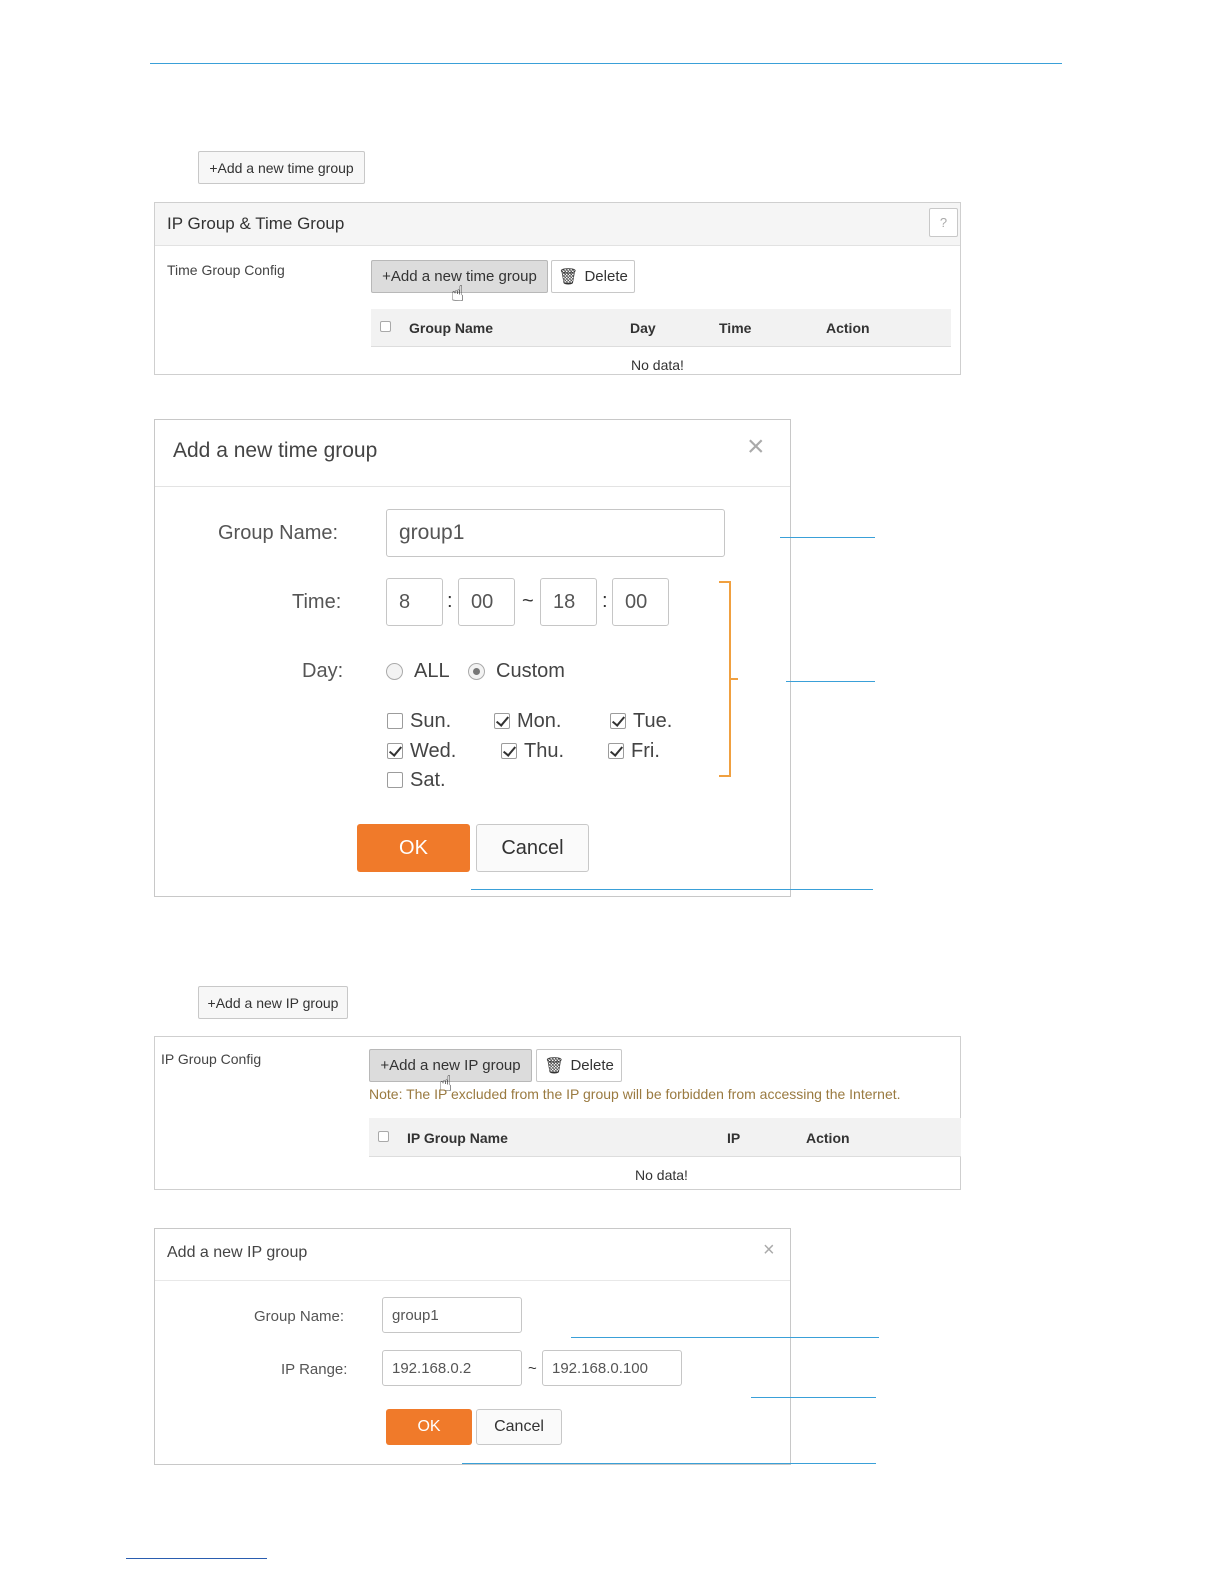  I want to click on day-all-label: ALL, so click(432, 671).